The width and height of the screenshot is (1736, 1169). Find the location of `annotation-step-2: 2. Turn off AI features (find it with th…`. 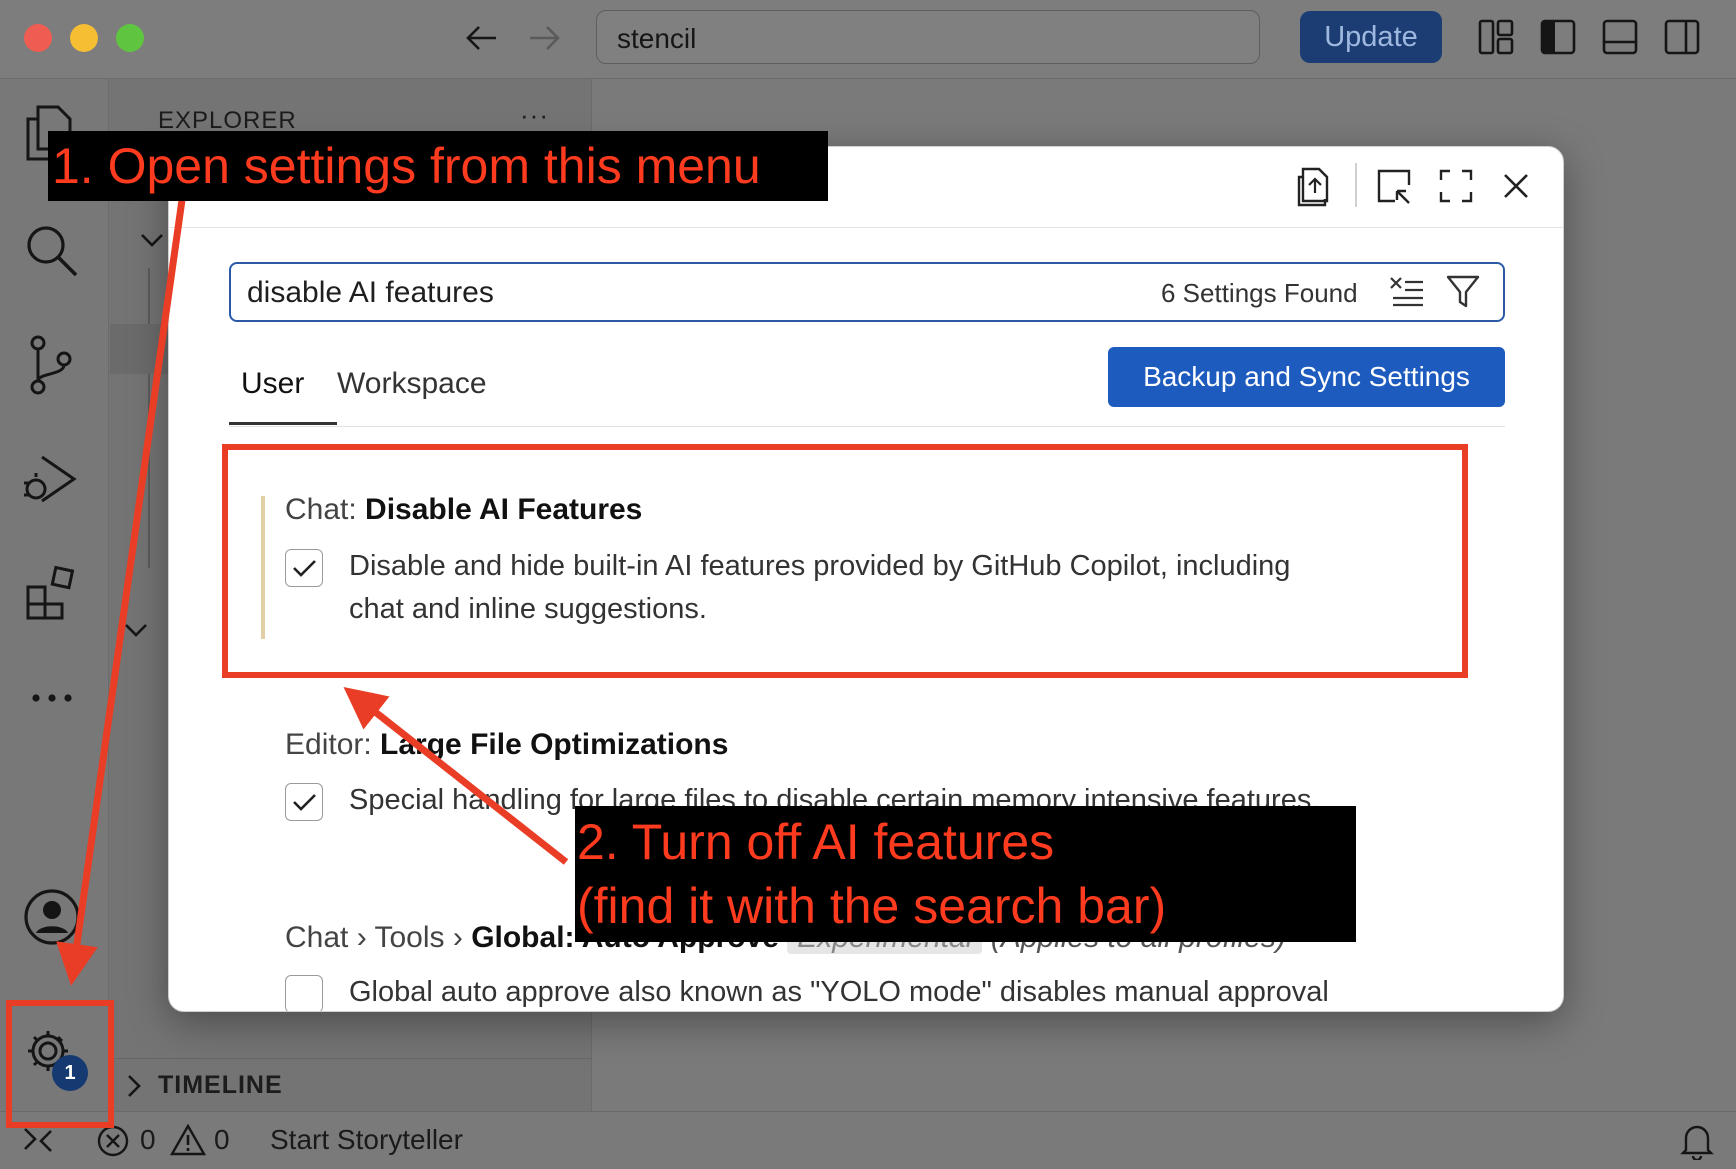

annotation-step-2: 2. Turn off AI features (find it with th… is located at coordinates (965, 874).